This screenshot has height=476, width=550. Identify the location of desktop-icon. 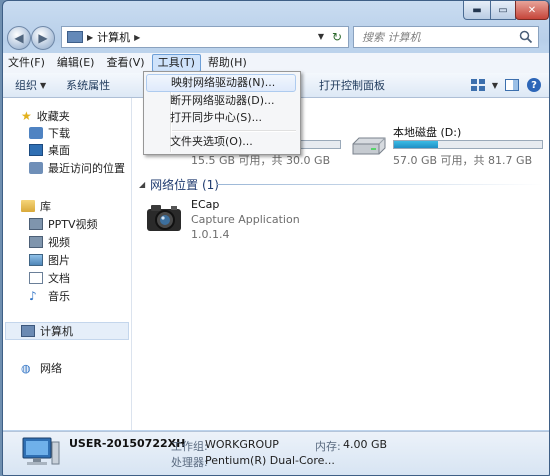
(36, 150).